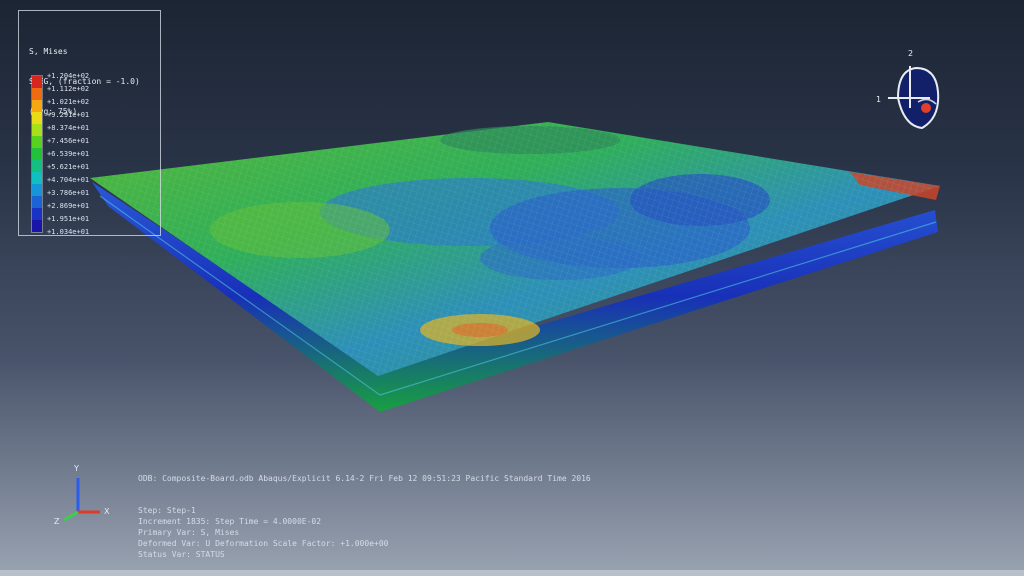 The image size is (1024, 576). I want to click on legend-level-label: +2.869e+01, so click(68, 206).